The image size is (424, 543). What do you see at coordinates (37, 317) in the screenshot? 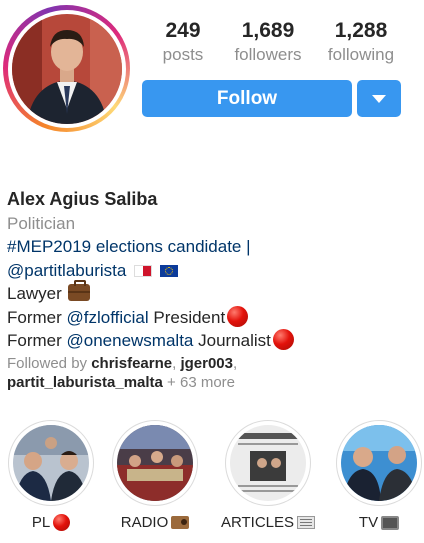
I see `fzl-prefix: Former` at bounding box center [37, 317].